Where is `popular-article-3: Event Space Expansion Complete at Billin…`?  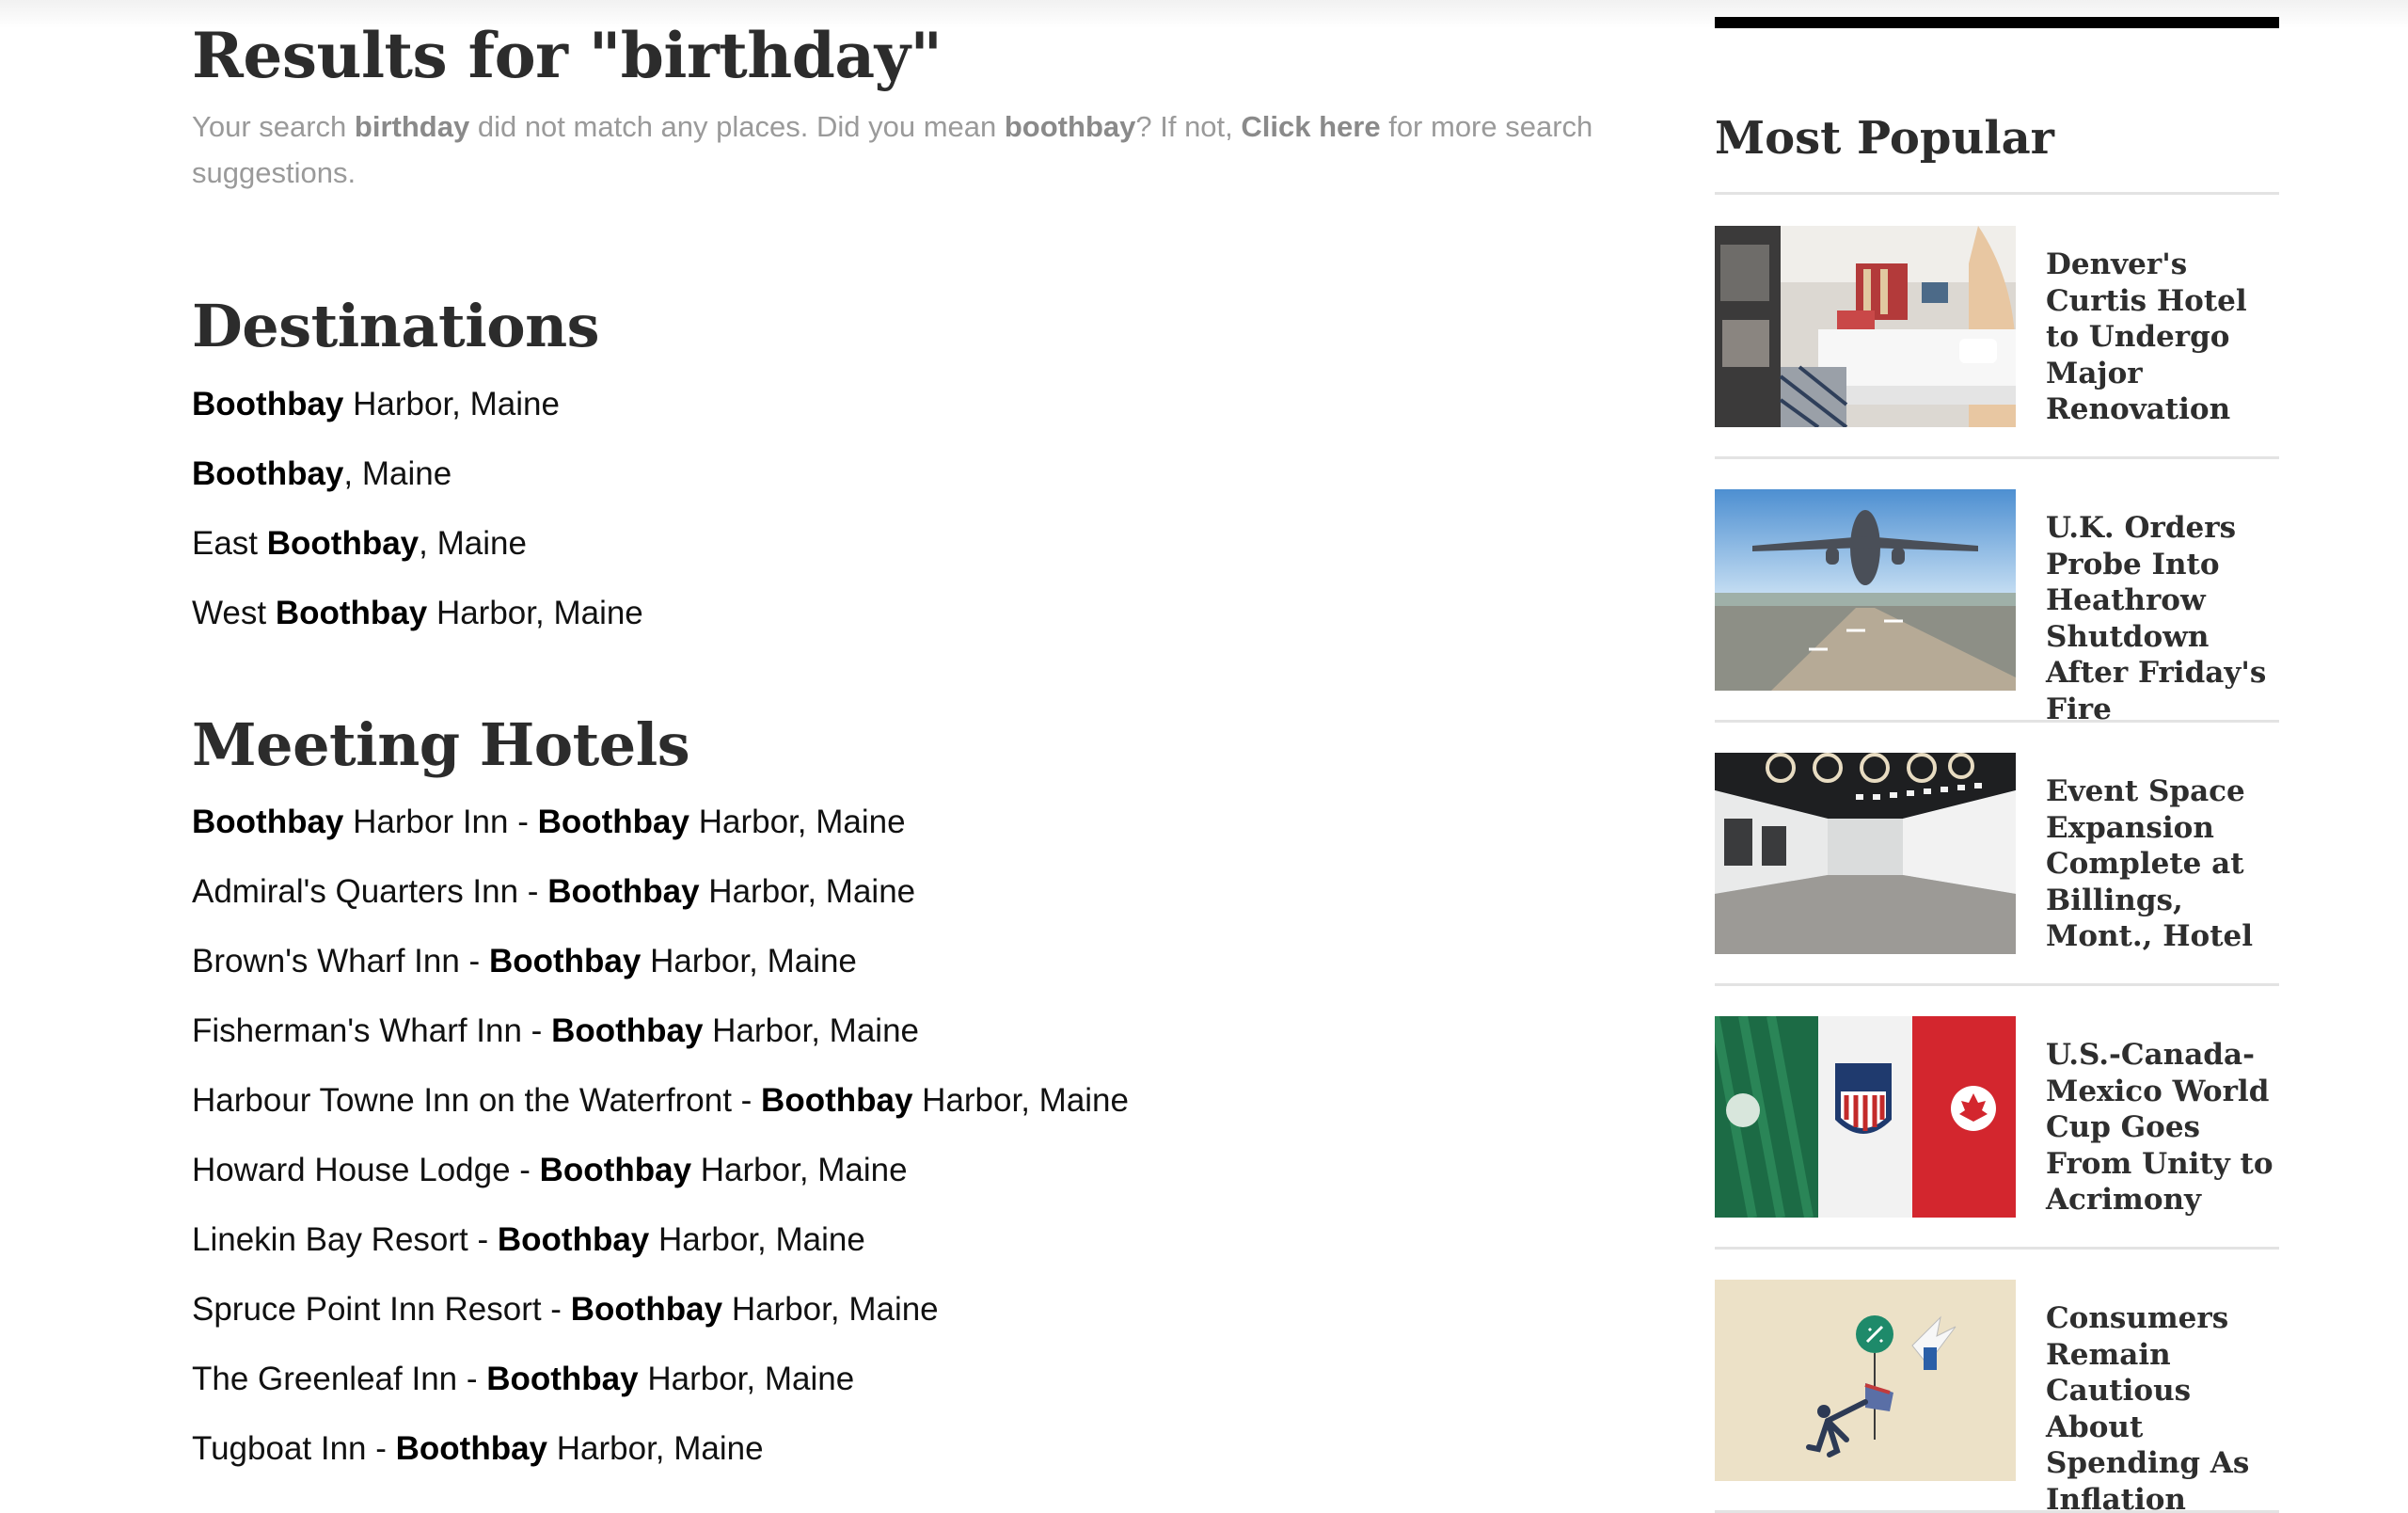 popular-article-3: Event Space Expansion Complete at Billin… is located at coordinates (1997, 853).